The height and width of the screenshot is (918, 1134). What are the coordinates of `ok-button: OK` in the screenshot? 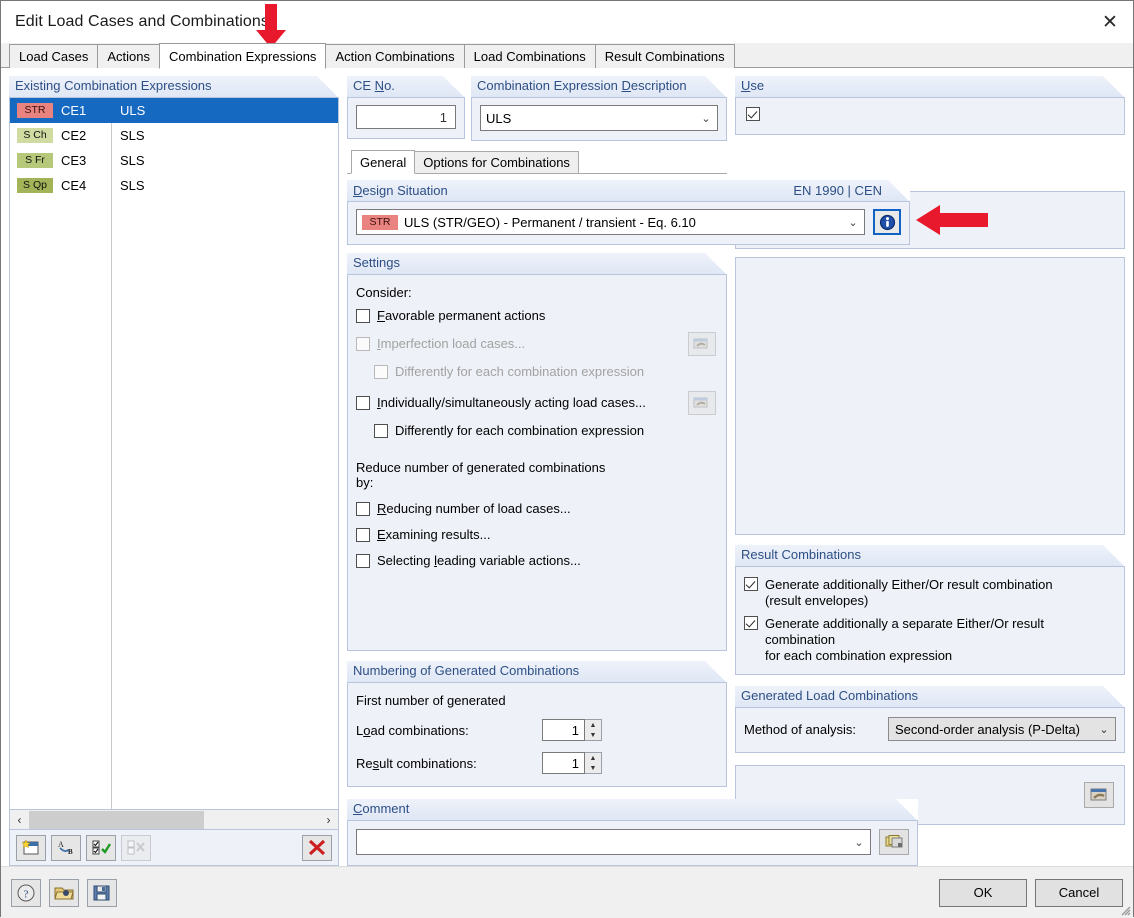 It's located at (983, 892).